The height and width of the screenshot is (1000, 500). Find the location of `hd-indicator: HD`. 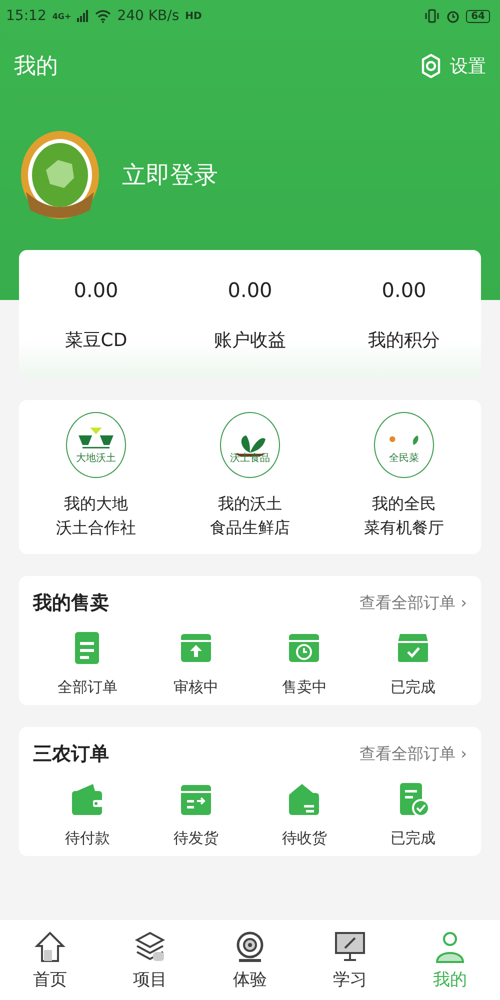

hd-indicator: HD is located at coordinates (193, 16).